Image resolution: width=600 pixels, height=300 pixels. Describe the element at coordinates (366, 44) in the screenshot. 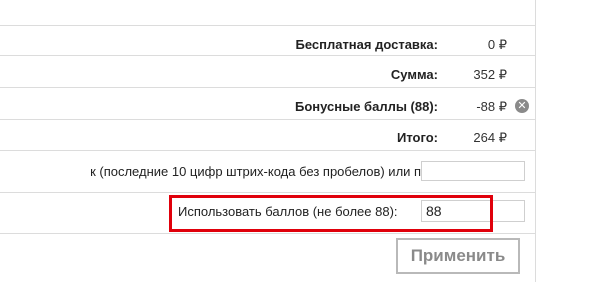

I see `summary-label: Бесплатная доставка:` at that location.